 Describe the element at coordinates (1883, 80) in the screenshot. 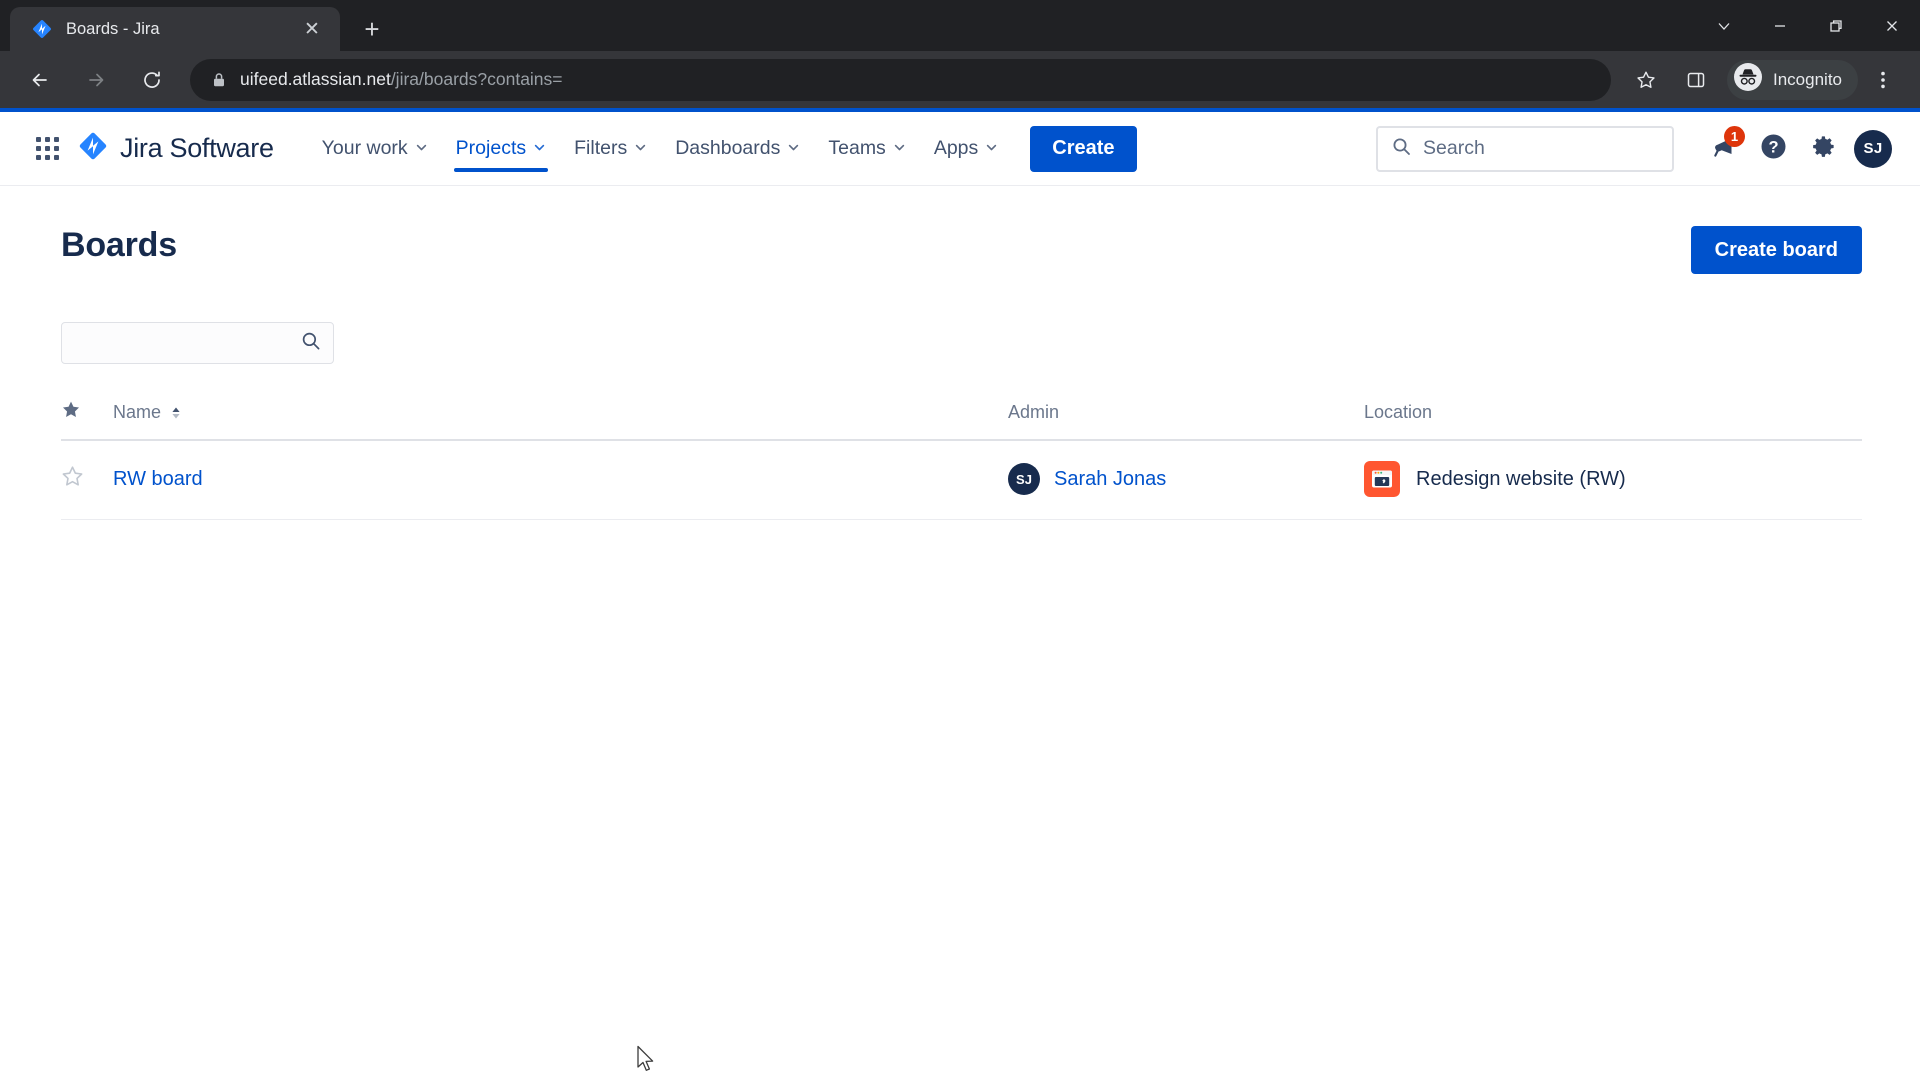

I see `three-dots-icon` at that location.